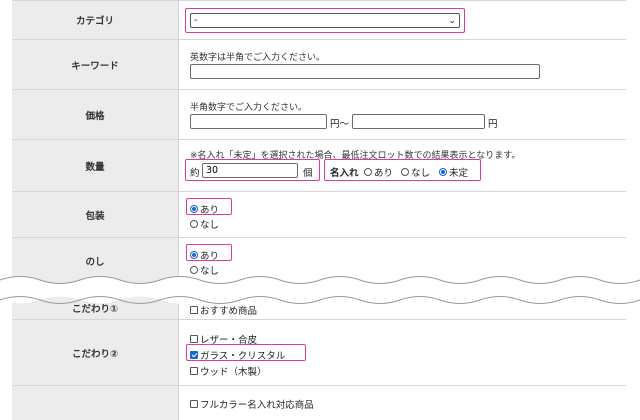 The width and height of the screenshot is (640, 420). Describe the element at coordinates (194, 224) in the screenshot. I see `radio-unchecked-icon` at that location.